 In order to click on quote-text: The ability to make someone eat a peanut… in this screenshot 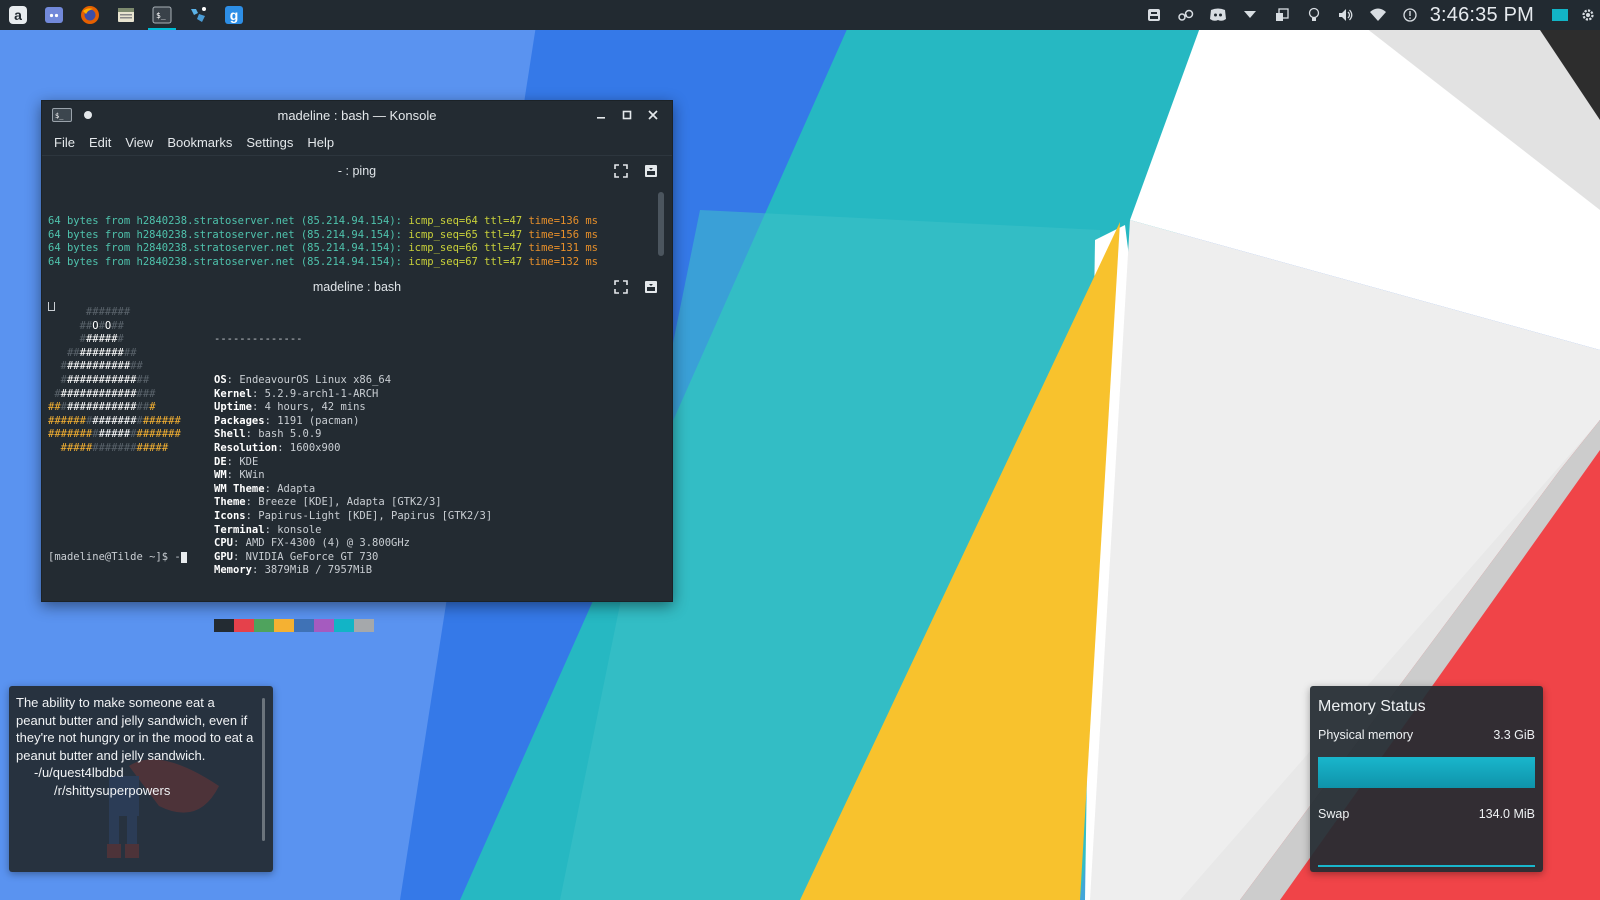, I will do `click(135, 729)`.